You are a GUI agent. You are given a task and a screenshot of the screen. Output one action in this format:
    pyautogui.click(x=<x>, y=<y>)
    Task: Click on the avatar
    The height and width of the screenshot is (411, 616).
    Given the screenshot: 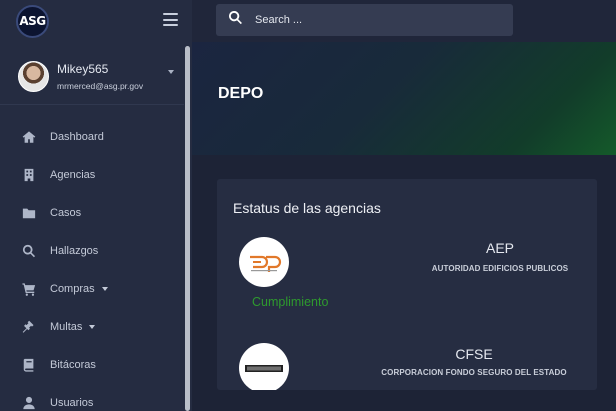 What is the action you would take?
    pyautogui.click(x=33, y=76)
    